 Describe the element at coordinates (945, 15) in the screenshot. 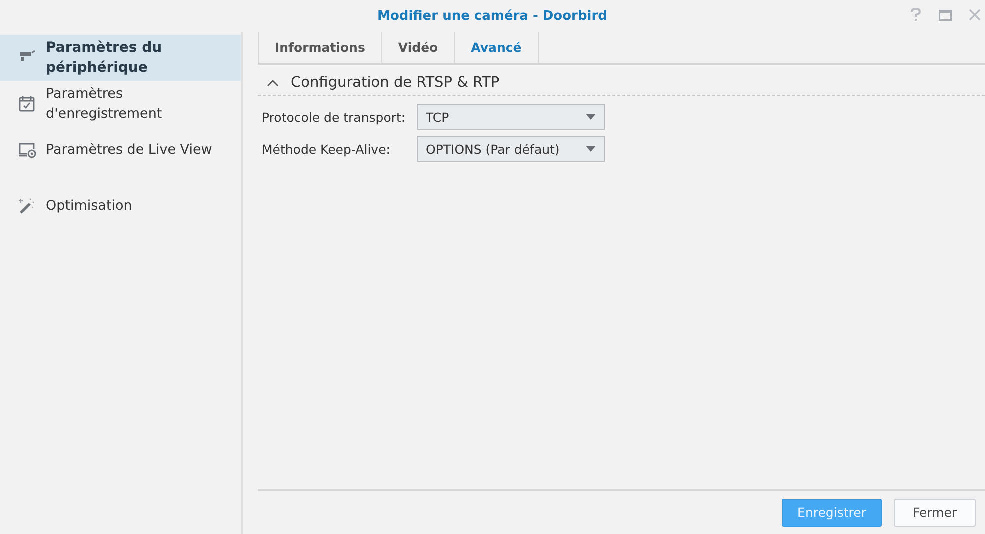

I see `maximize-icon` at that location.